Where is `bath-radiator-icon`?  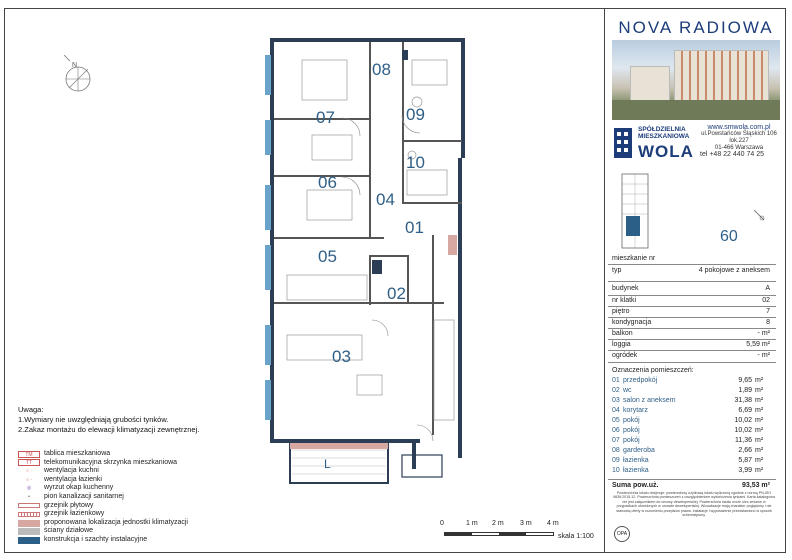
bath-radiator-icon is located at coordinates (29, 514).